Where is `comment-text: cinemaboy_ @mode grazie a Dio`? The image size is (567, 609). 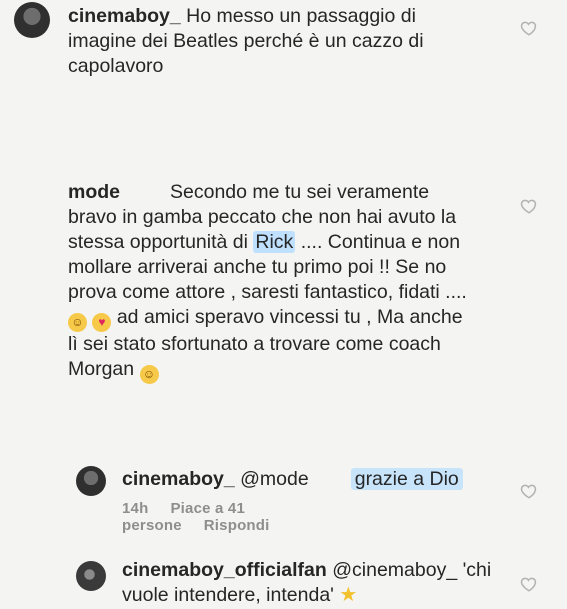 comment-text: cinemaboy_ @mode grazie a Dio is located at coordinates (322, 479).